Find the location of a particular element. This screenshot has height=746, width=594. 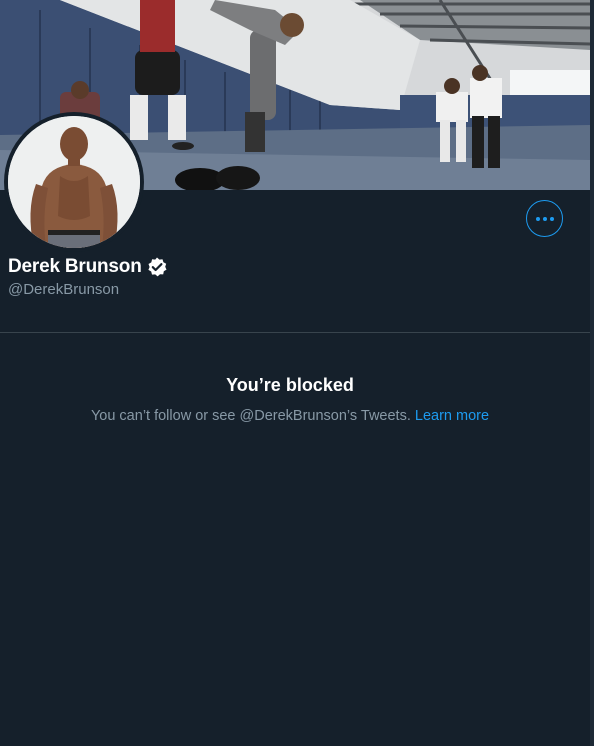

avatar is located at coordinates (74, 182).